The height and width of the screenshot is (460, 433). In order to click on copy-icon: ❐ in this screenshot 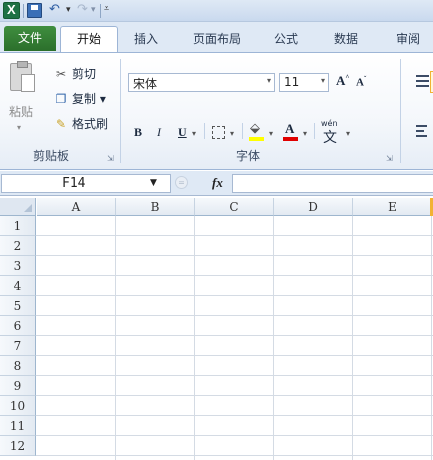, I will do `click(61, 99)`.